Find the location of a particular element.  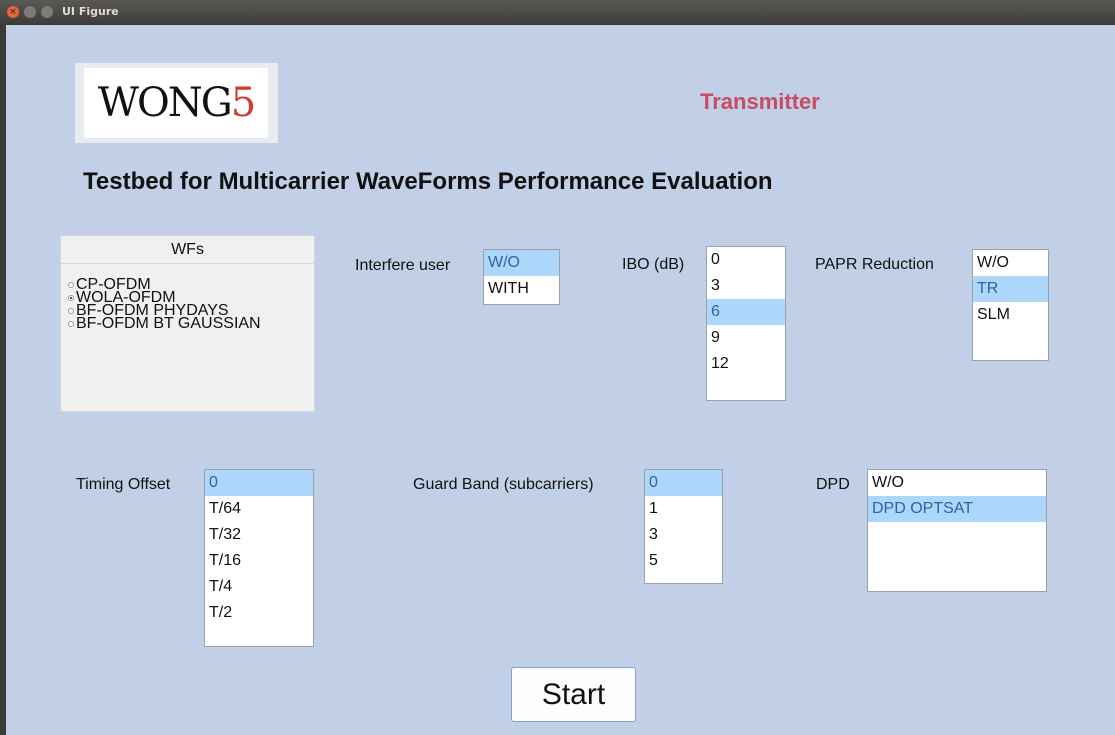

interfere-user-listbox: W/O WITH is located at coordinates (521, 277).